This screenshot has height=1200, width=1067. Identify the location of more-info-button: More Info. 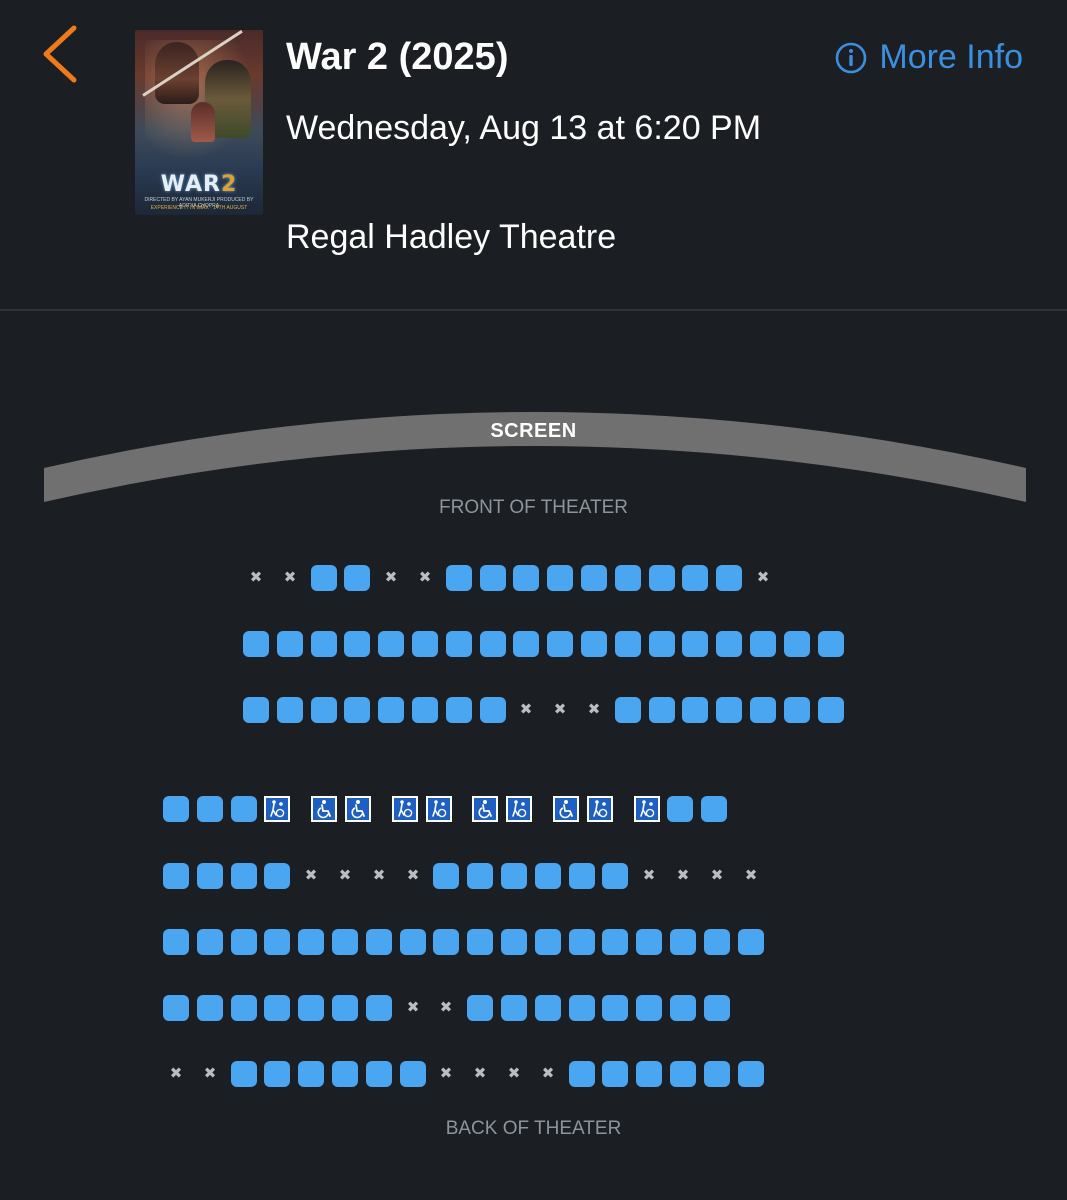
(929, 57).